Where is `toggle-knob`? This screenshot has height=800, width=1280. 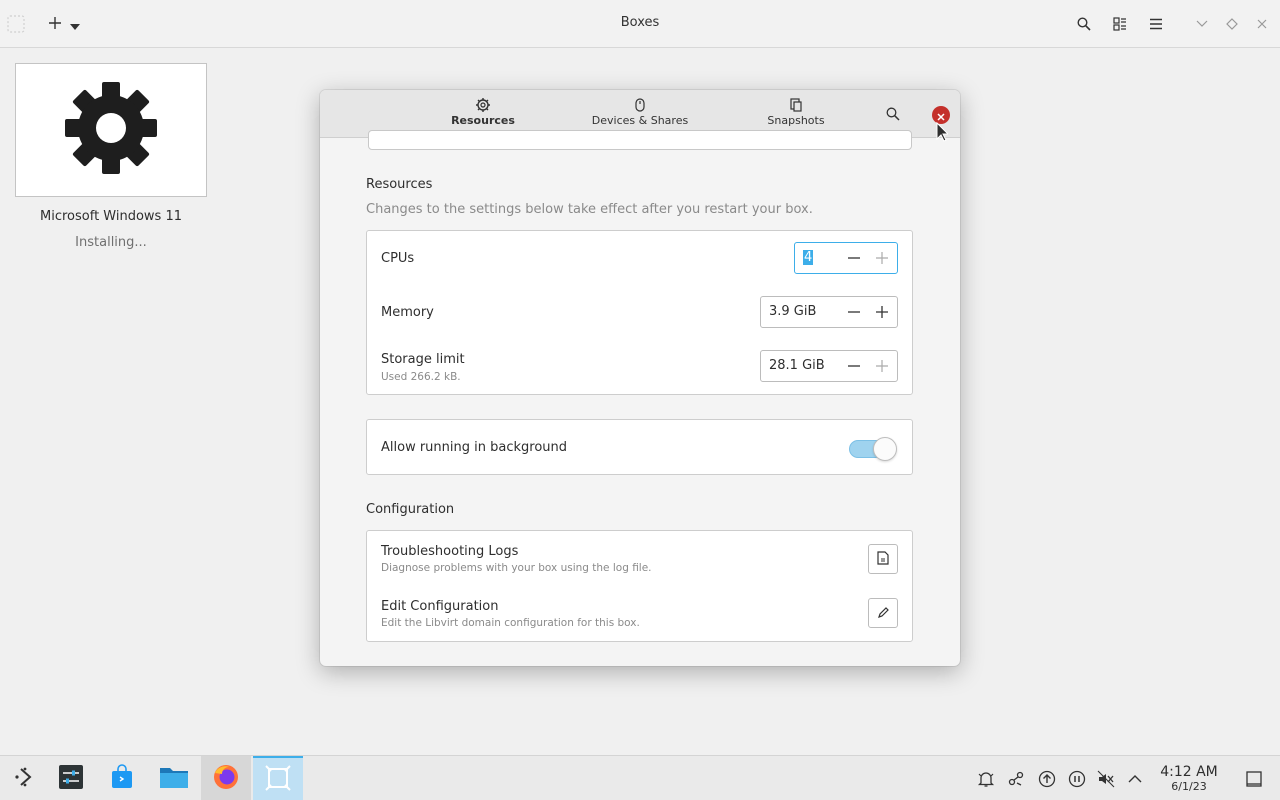 toggle-knob is located at coordinates (885, 449).